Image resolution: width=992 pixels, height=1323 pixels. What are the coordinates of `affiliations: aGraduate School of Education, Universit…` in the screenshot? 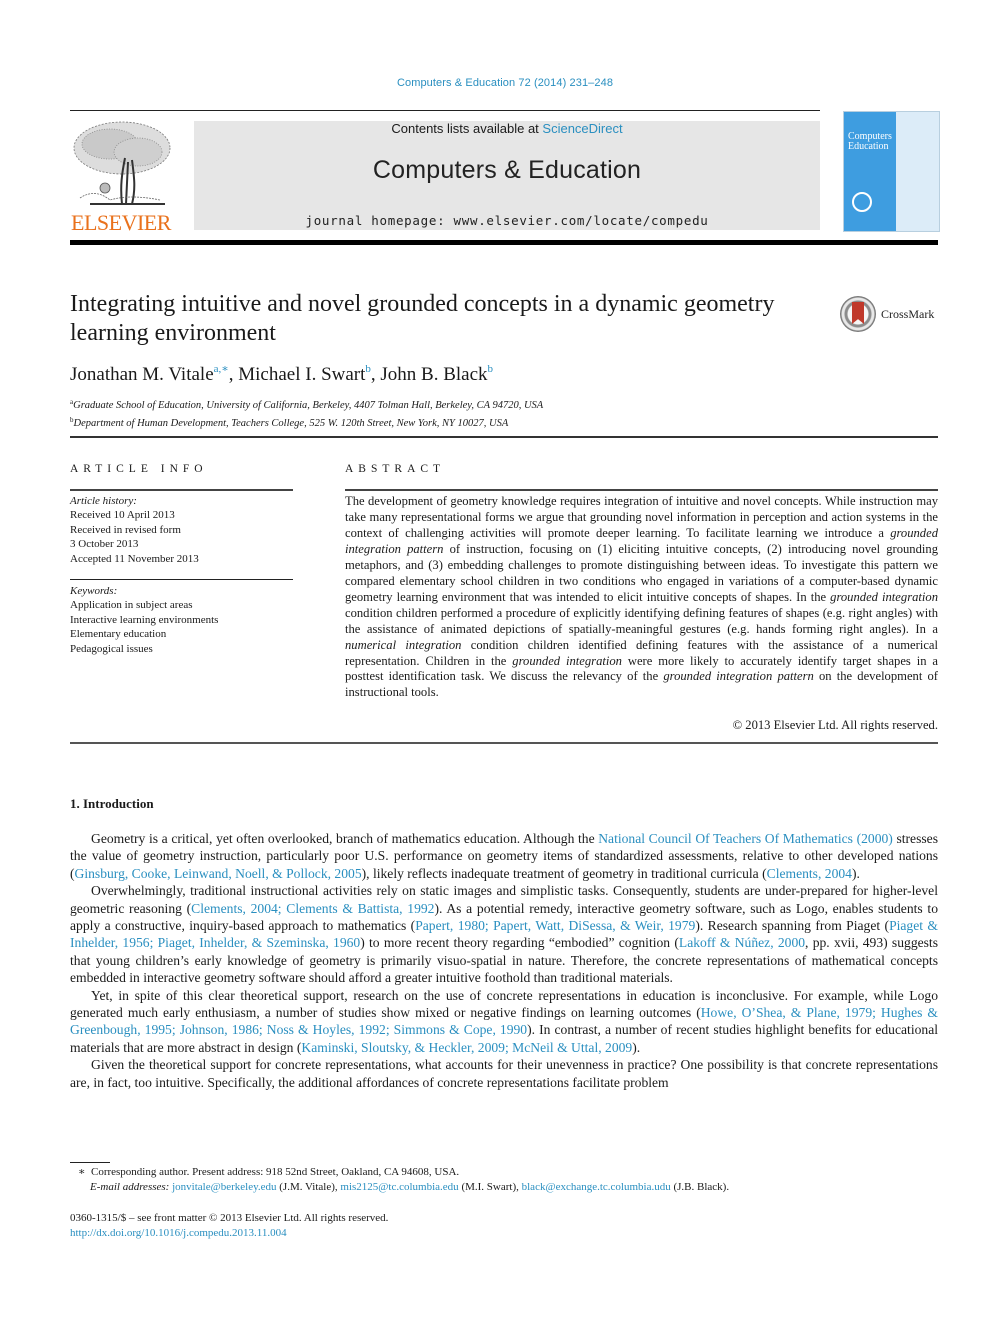 It's located at (306, 413).